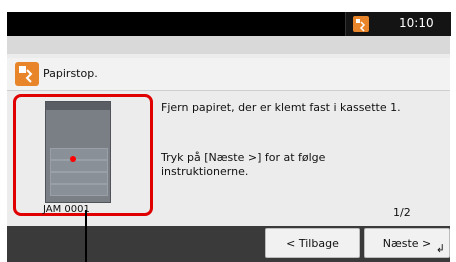 The height and width of the screenshot is (262, 456). Describe the element at coordinates (228, 74) in the screenshot. I see `alert-title-row: Papirstop.` at that location.